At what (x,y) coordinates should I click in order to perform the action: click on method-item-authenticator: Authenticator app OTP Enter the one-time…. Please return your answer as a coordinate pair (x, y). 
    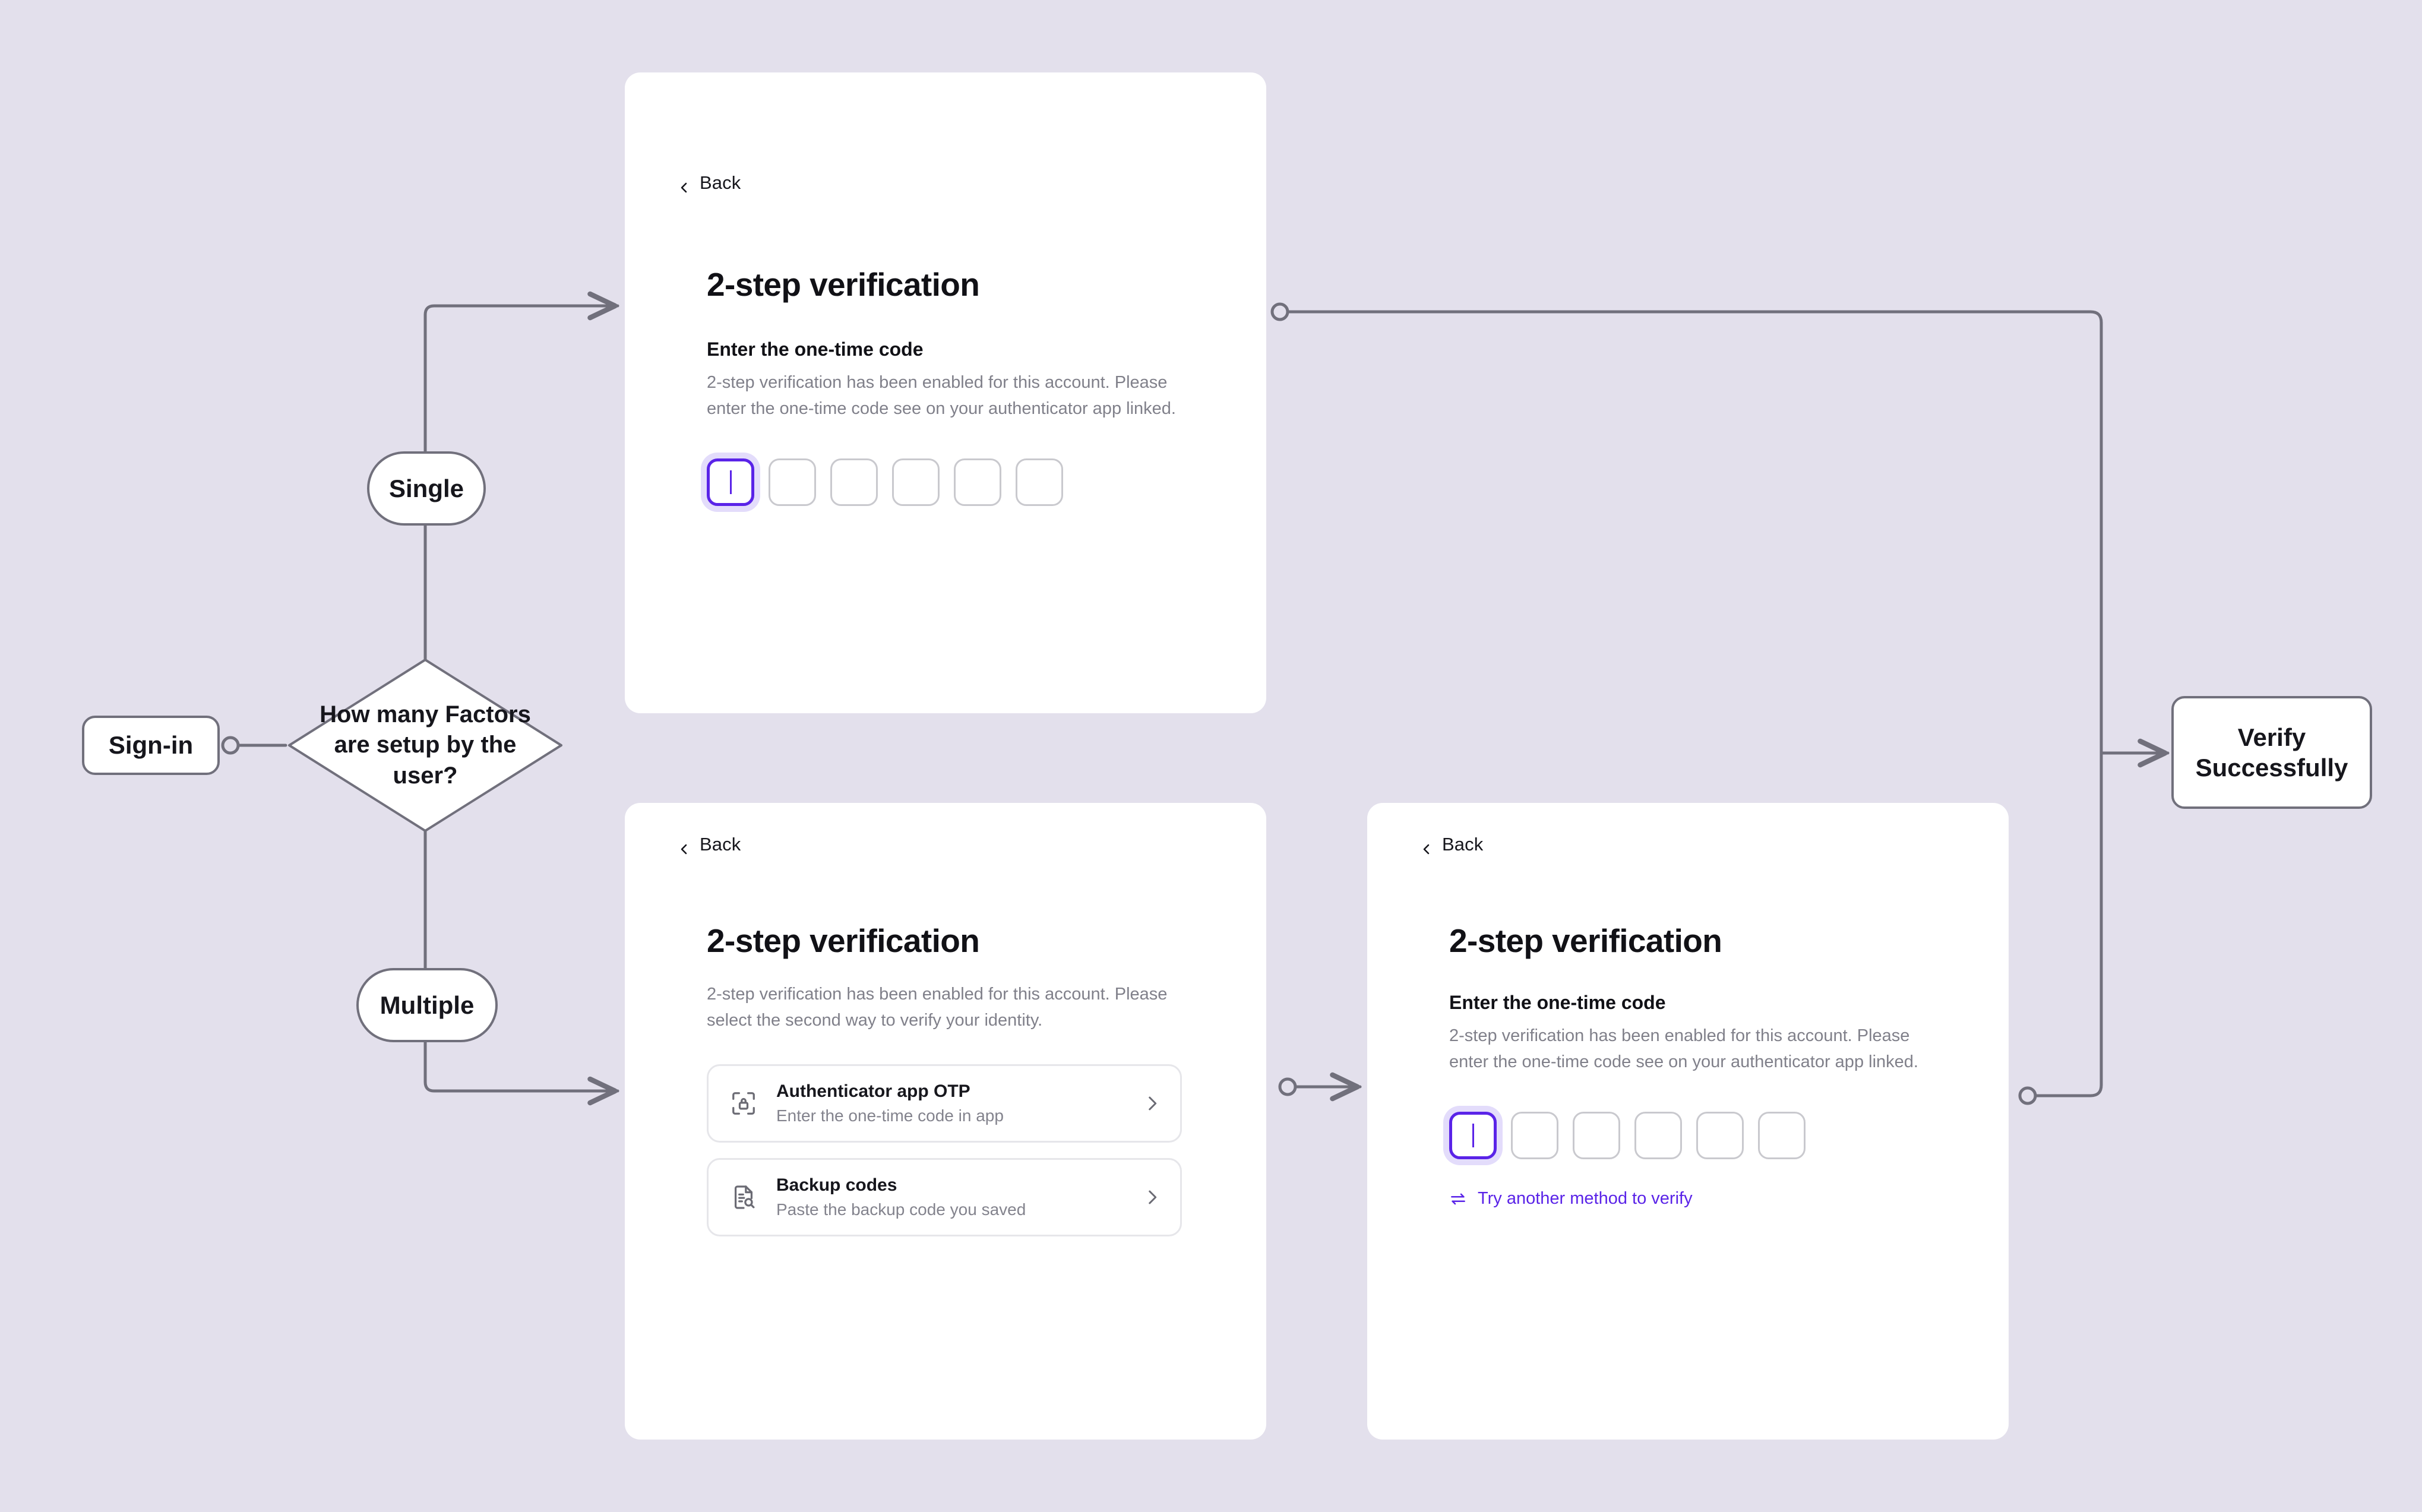
    Looking at the image, I should click on (944, 1103).